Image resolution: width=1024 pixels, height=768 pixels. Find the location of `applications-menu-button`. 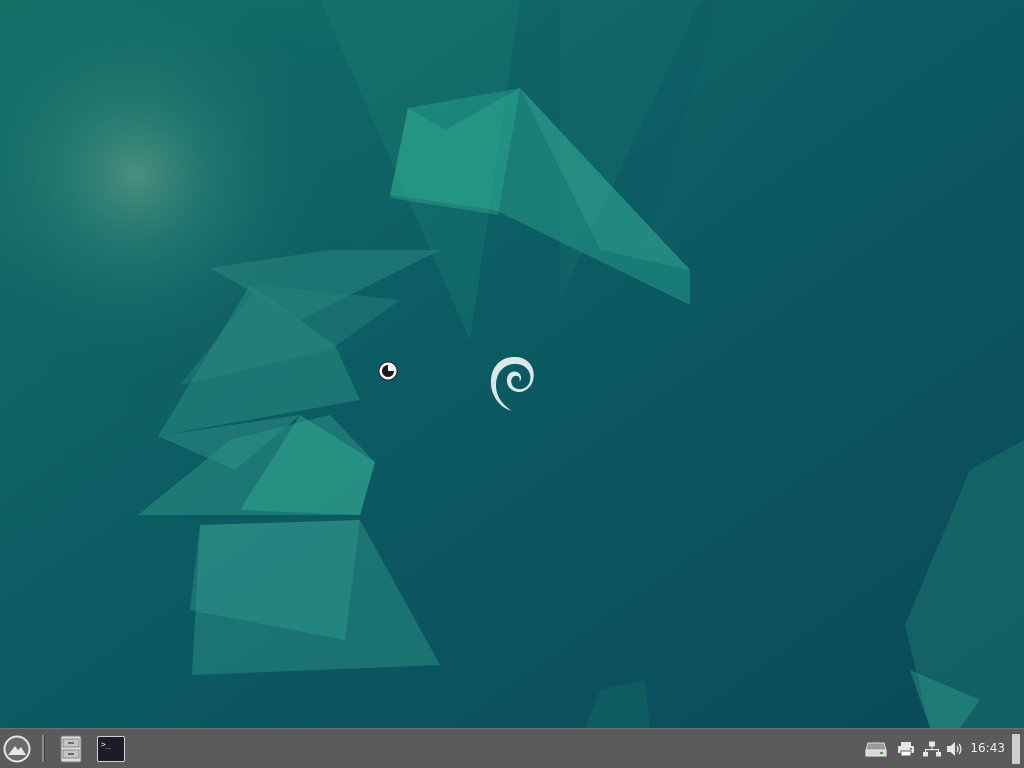

applications-menu-button is located at coordinates (17, 748).